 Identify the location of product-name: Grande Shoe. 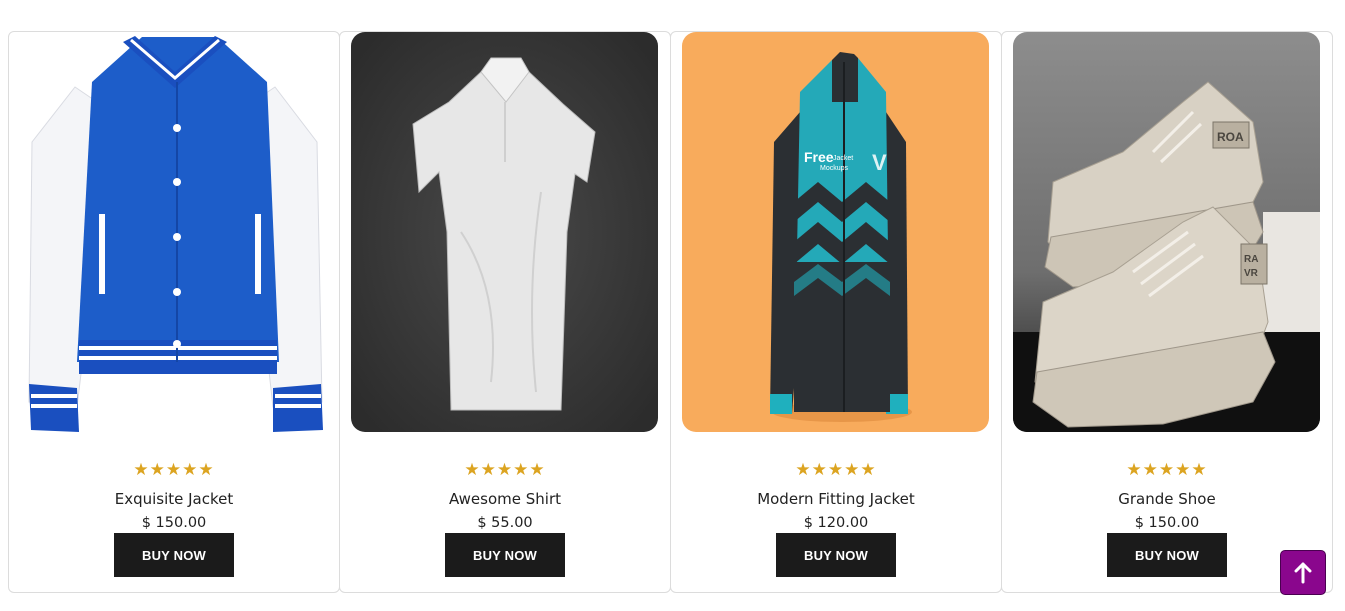
(1167, 499).